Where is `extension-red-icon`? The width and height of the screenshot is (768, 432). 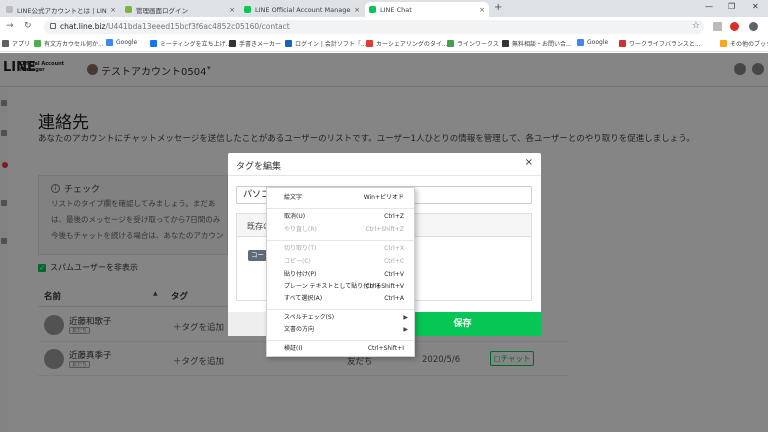 extension-red-icon is located at coordinates (734, 26).